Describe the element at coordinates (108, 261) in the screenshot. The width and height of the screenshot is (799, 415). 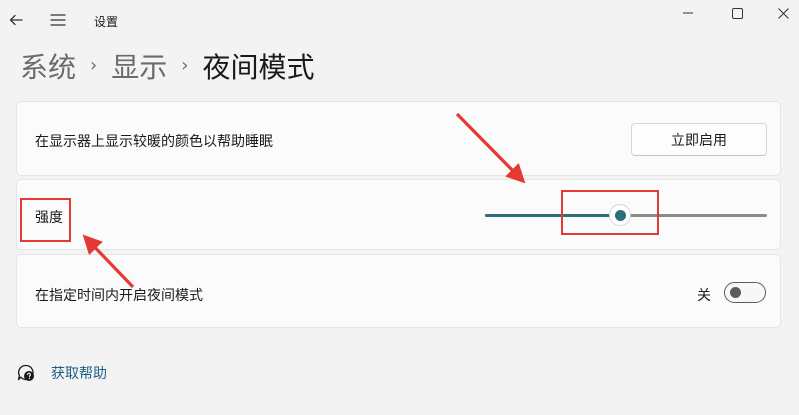
I see `arrow-to-strength-label` at that location.